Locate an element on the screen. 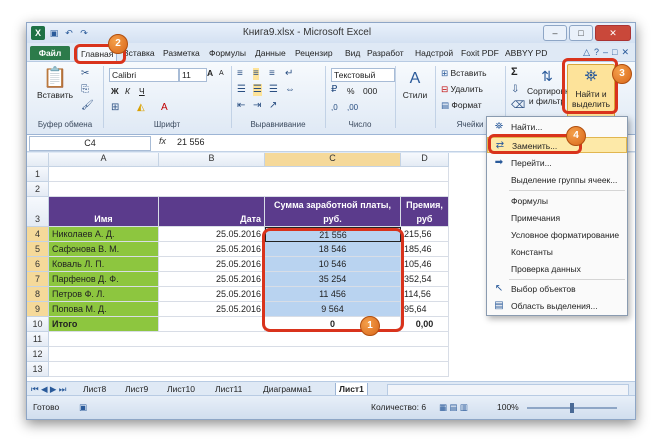 The height and width of the screenshot is (442, 670). maximize-button: □ is located at coordinates (581, 33).